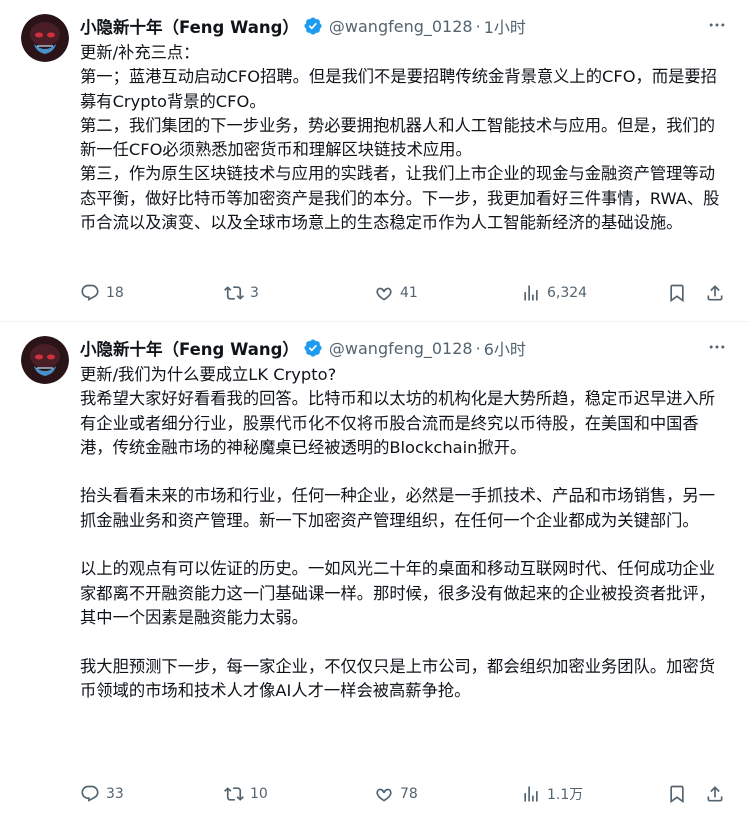 The width and height of the screenshot is (749, 821). Describe the element at coordinates (102, 293) in the screenshot. I see `reply-button: 18` at that location.